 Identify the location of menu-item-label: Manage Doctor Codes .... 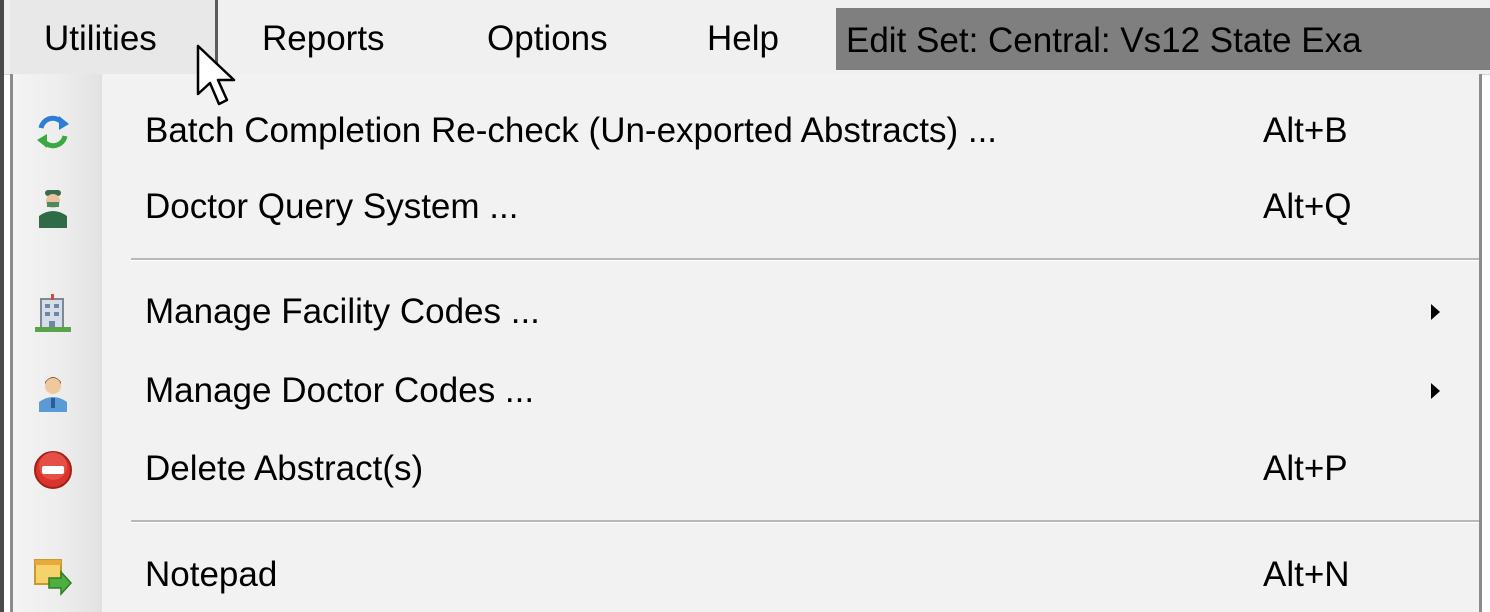
(340, 390).